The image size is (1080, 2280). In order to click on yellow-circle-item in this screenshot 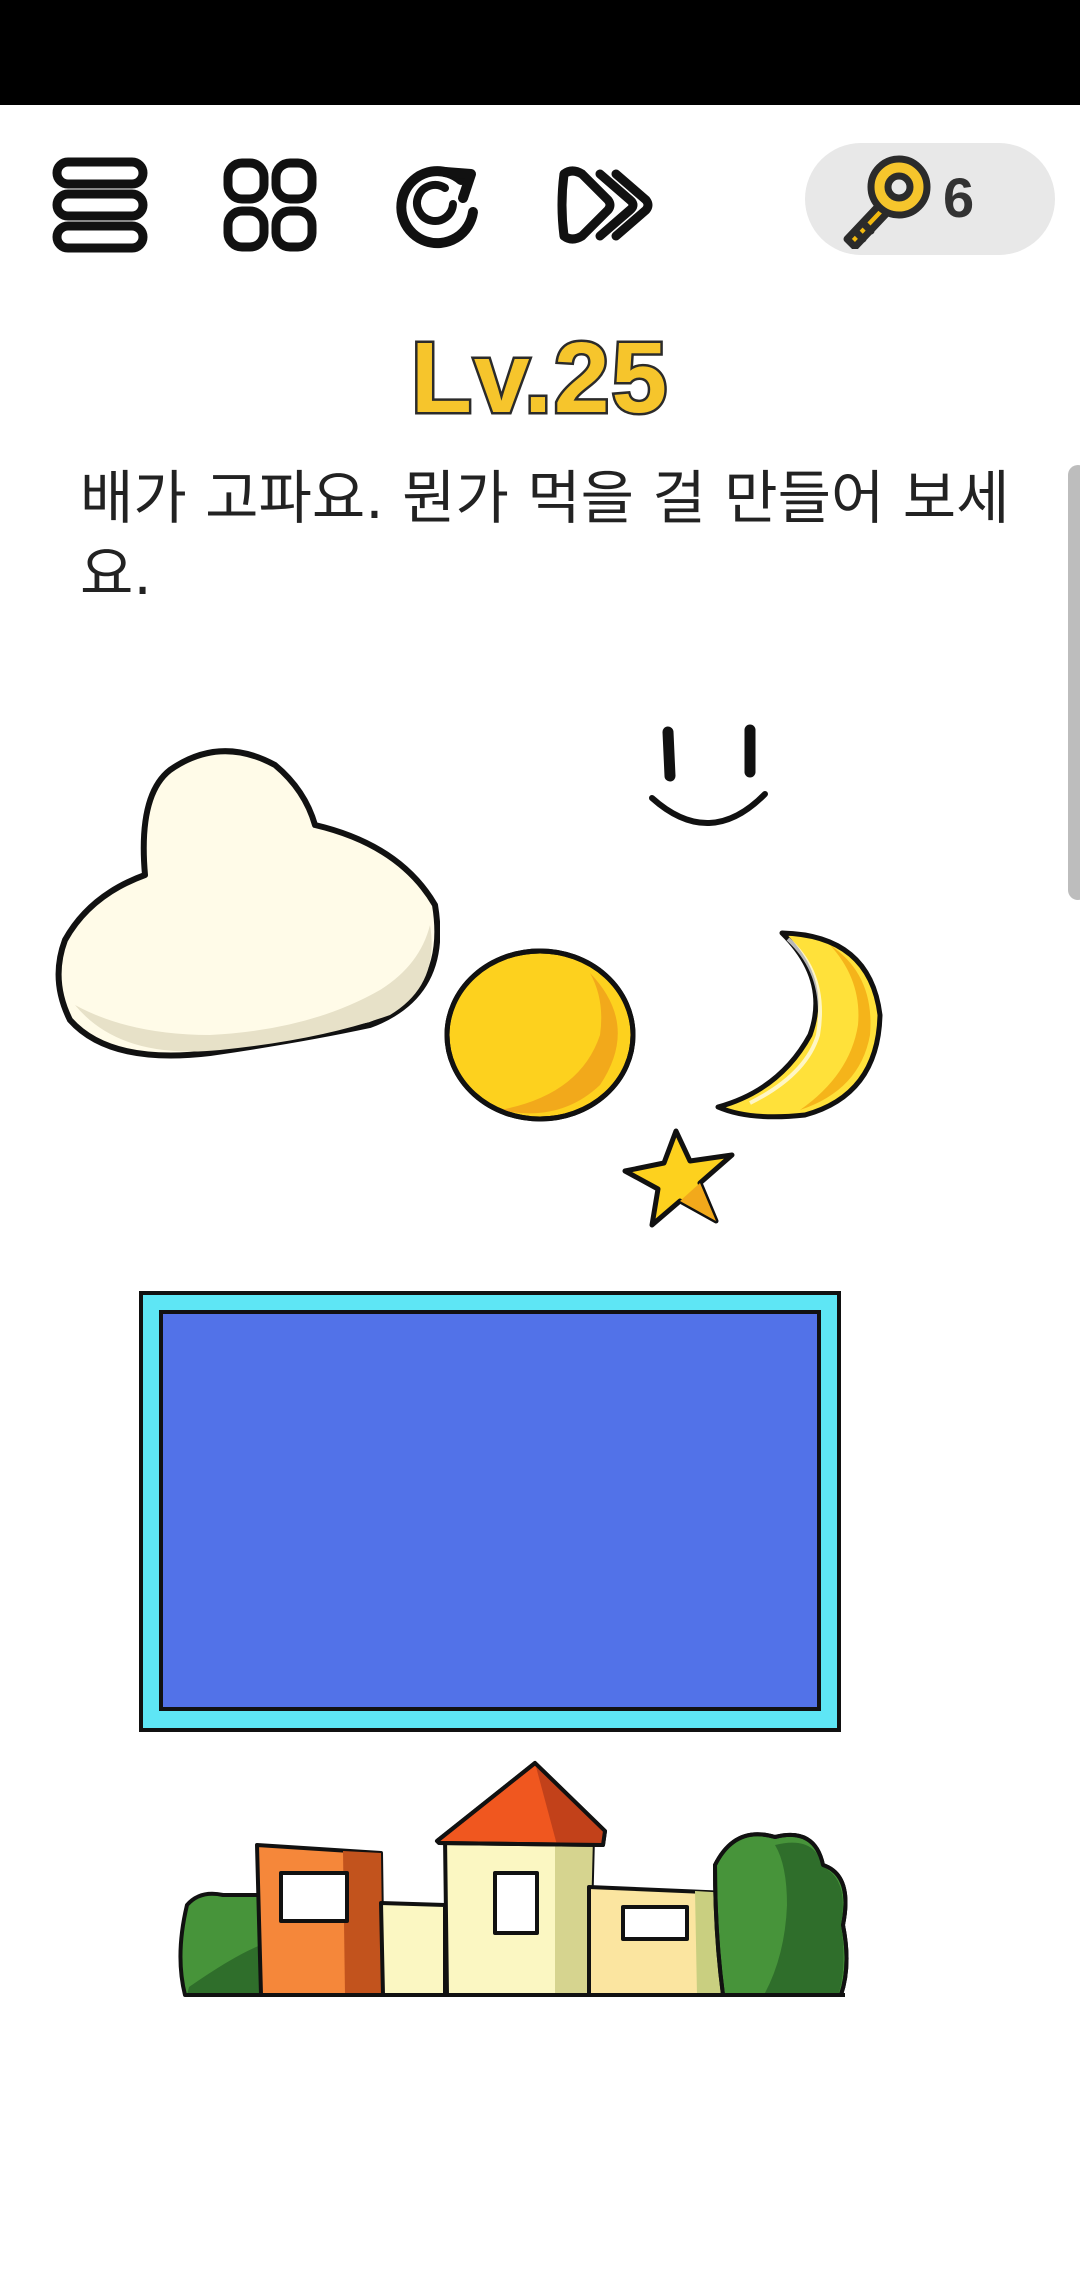, I will do `click(540, 1035)`.